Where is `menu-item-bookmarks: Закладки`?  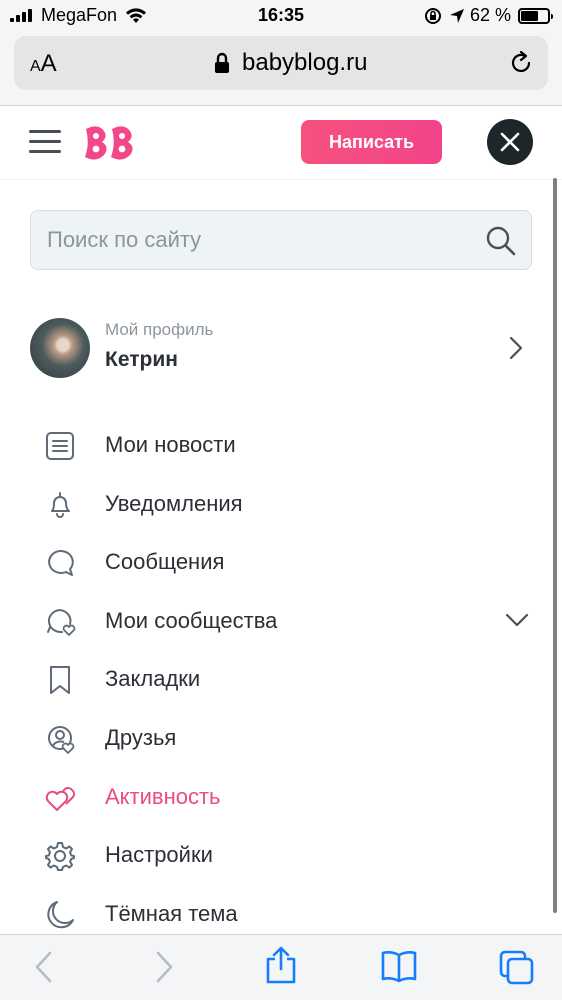 menu-item-bookmarks: Закладки is located at coordinates (281, 679).